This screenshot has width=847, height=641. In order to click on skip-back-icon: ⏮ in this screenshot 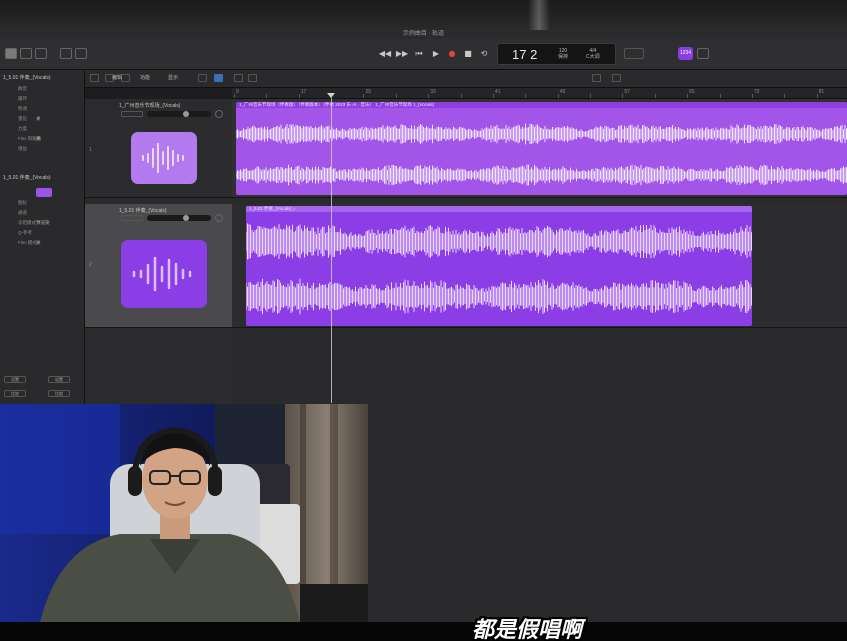, I will do `click(419, 53)`.